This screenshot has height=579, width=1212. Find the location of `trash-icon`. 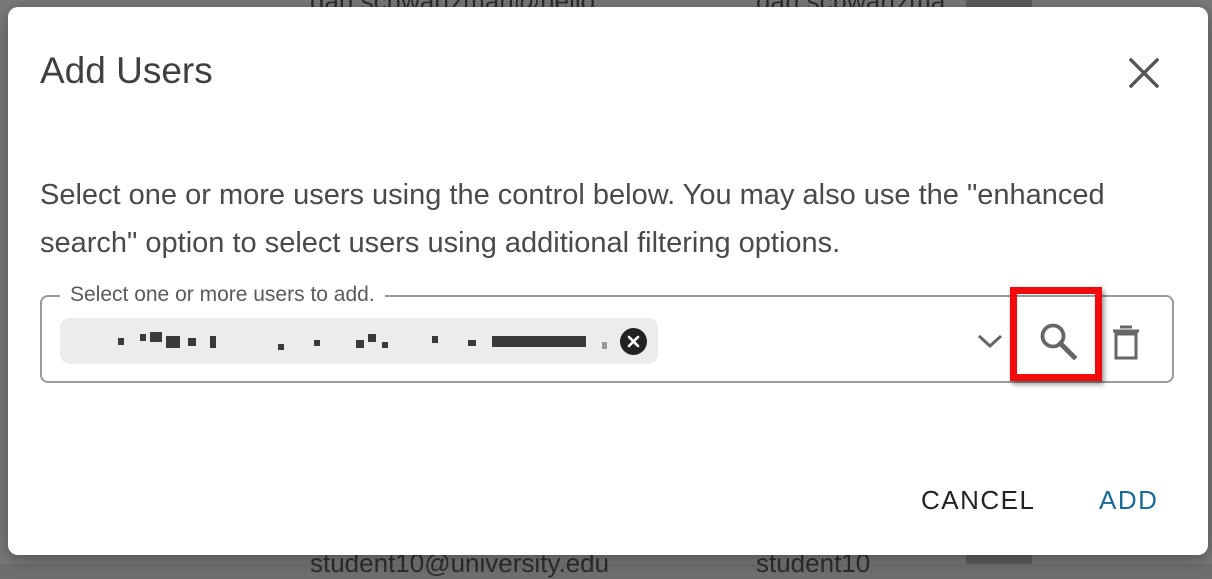

trash-icon is located at coordinates (1126, 342).